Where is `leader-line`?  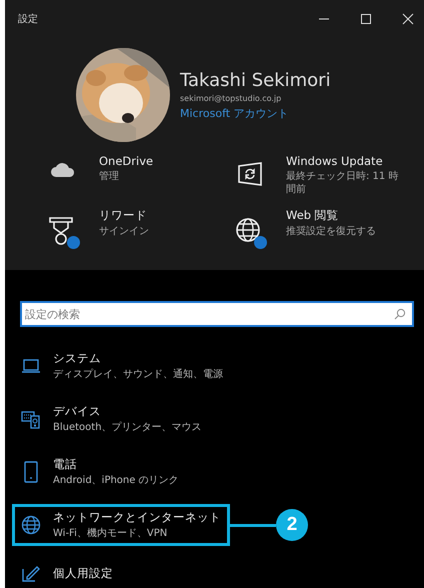 leader-line is located at coordinates (253, 525).